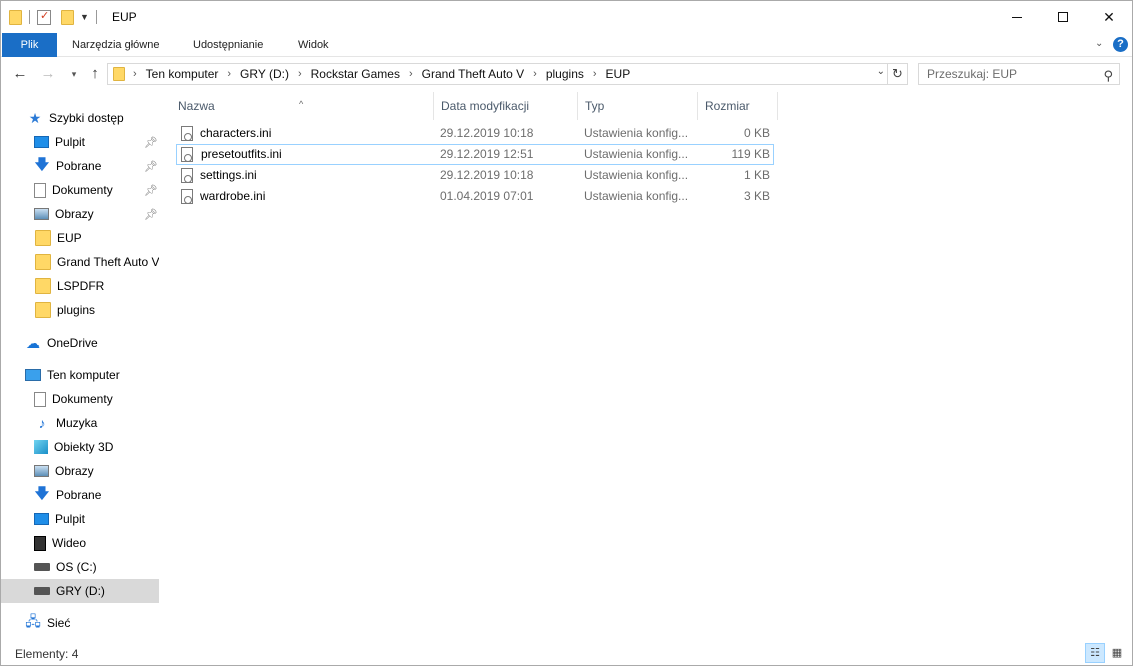 The height and width of the screenshot is (666, 1133). Describe the element at coordinates (83, 375) in the screenshot. I see `sidebar-item-label: Ten komputer` at that location.